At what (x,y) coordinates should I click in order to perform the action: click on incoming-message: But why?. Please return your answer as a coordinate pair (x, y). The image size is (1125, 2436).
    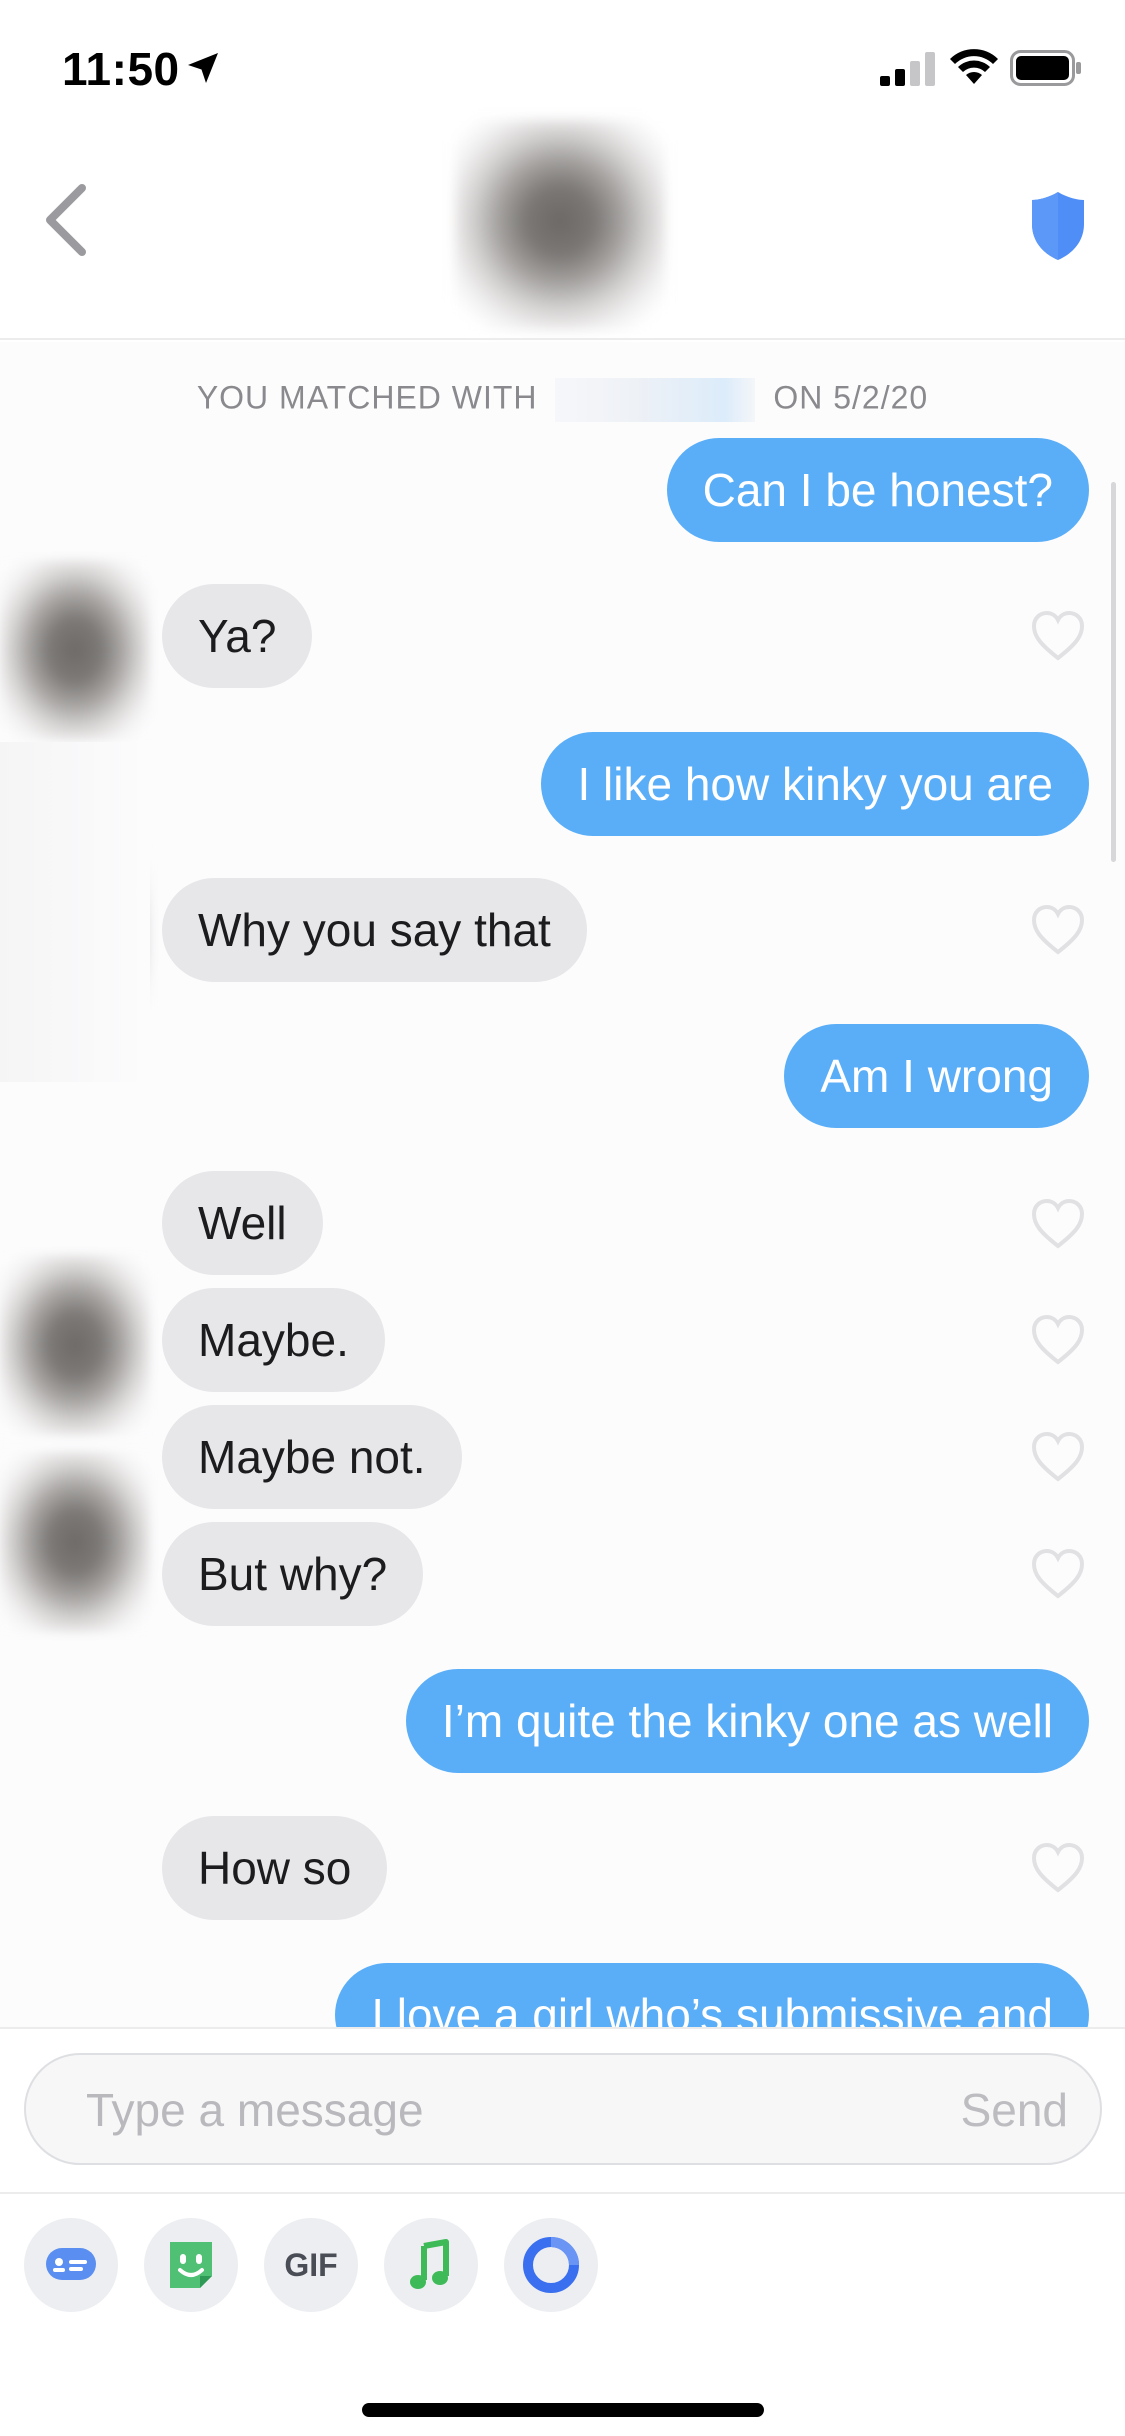
    Looking at the image, I should click on (293, 1574).